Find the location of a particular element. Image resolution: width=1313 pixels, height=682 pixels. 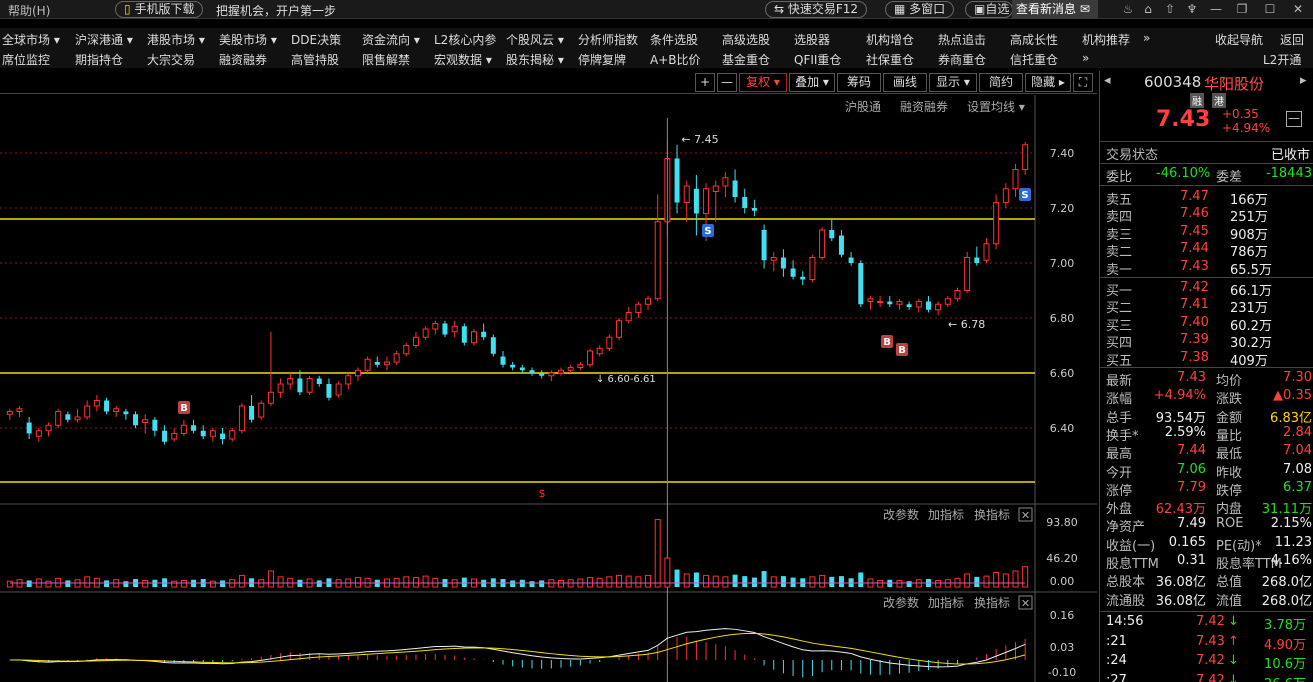

overlay-button: 叠加 ▾ is located at coordinates (812, 82).